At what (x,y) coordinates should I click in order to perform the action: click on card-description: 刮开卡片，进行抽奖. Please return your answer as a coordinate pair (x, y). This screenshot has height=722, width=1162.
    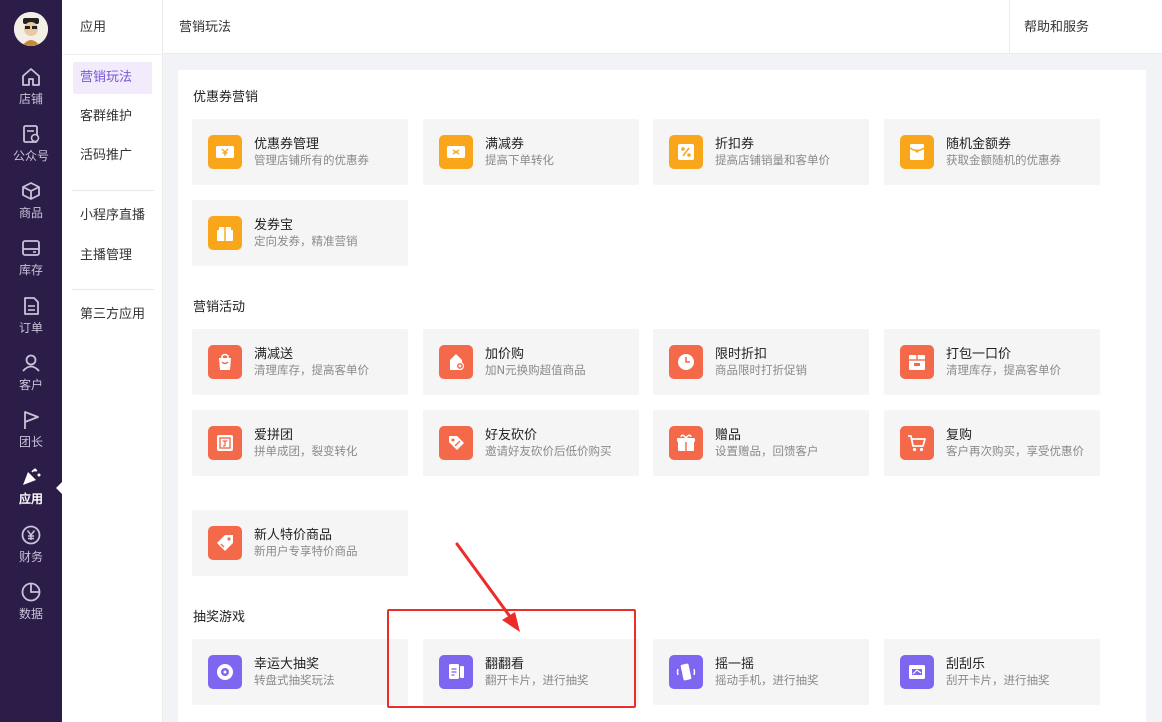
    Looking at the image, I should click on (998, 680).